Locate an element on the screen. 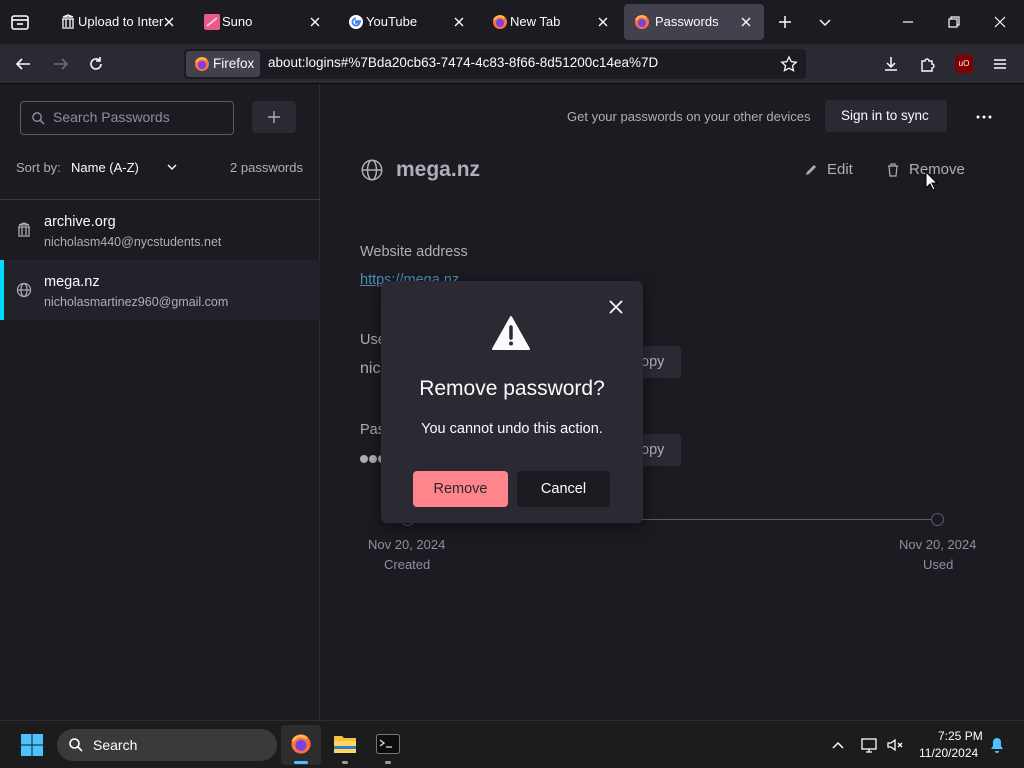 This screenshot has width=1024, height=768. username-value: nic is located at coordinates (370, 368).